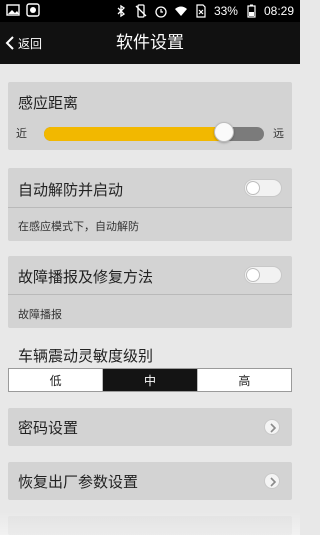  What do you see at coordinates (263, 188) in the screenshot?
I see `auto-disarm-toggle` at bounding box center [263, 188].